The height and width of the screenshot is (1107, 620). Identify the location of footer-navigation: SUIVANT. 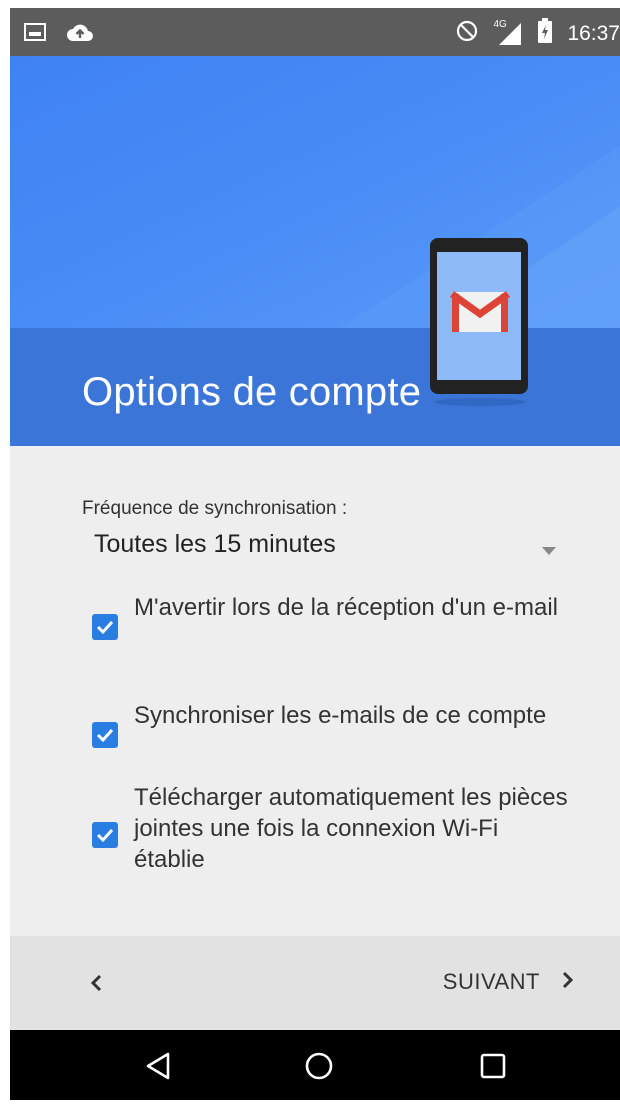
(315, 983).